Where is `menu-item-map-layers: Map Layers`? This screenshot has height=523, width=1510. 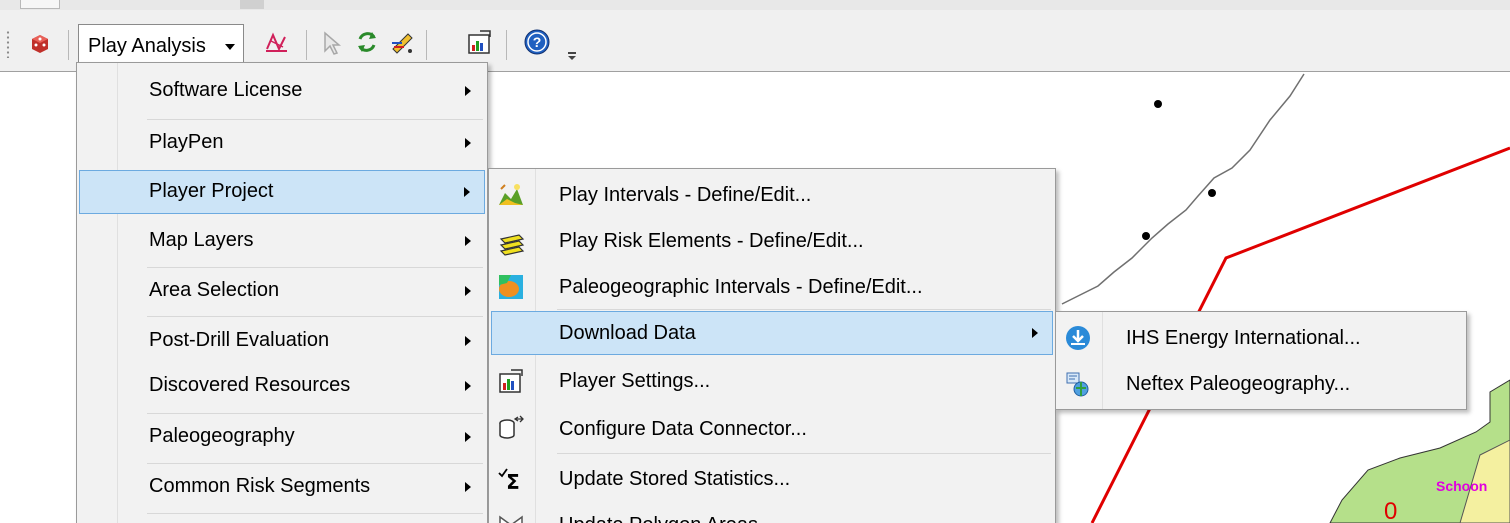 menu-item-map-layers: Map Layers is located at coordinates (282, 241).